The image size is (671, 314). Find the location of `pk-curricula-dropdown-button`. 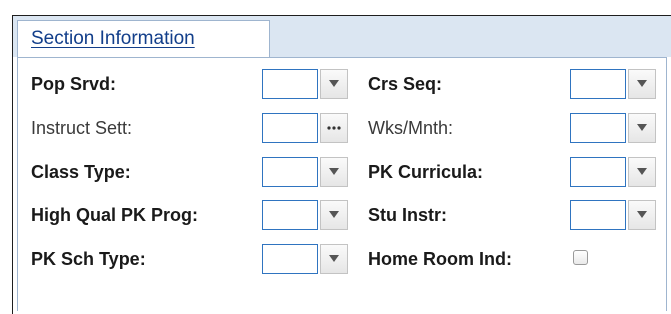

pk-curricula-dropdown-button is located at coordinates (642, 172).